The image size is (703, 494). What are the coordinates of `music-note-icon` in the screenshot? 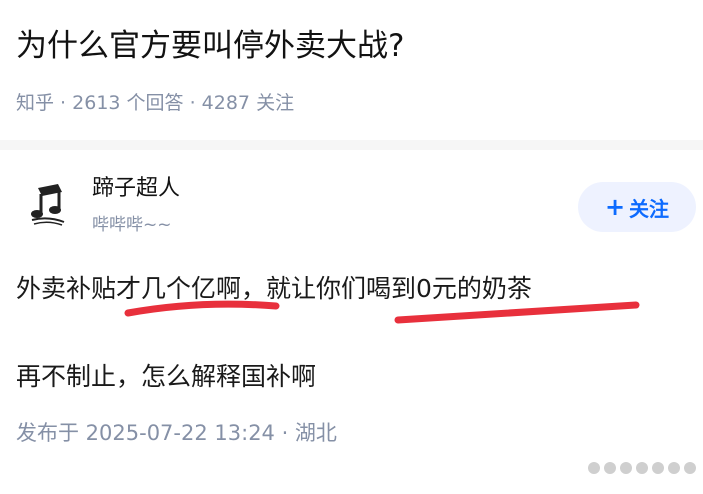 It's located at (48, 204).